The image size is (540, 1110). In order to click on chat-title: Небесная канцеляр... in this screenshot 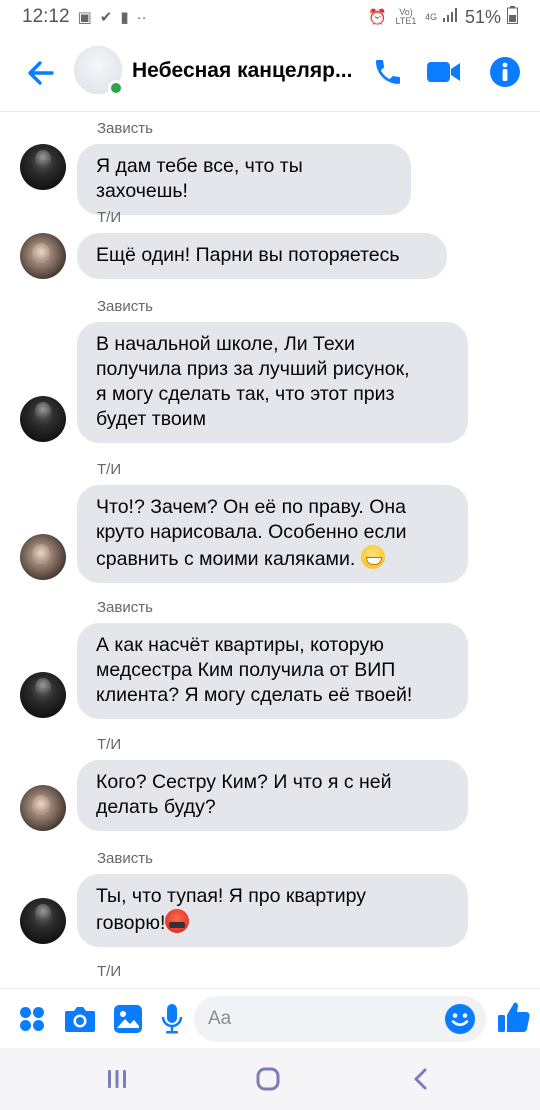, I will do `click(246, 71)`.